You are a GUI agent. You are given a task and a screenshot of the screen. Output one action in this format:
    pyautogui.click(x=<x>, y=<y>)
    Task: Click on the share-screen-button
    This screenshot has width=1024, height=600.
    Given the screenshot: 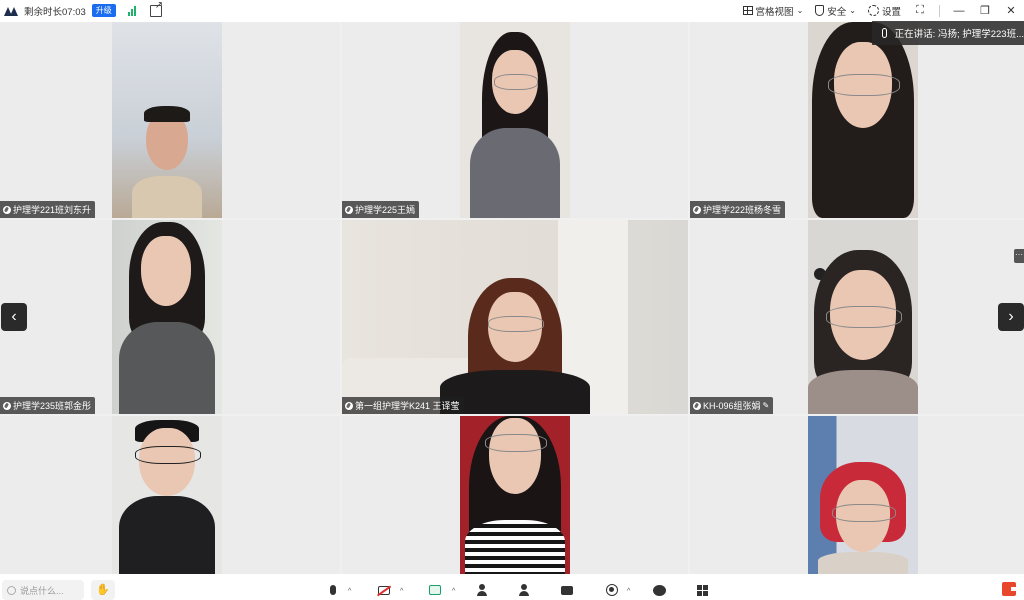 What is the action you would take?
    pyautogui.click(x=435, y=590)
    